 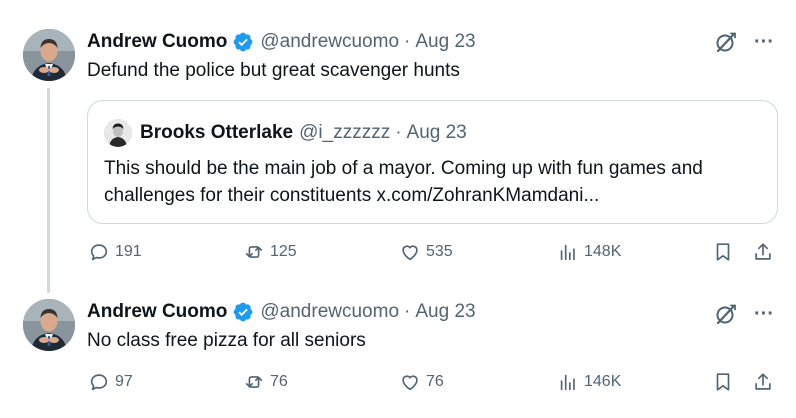 What do you see at coordinates (283, 251) in the screenshot?
I see `repost-count: 125` at bounding box center [283, 251].